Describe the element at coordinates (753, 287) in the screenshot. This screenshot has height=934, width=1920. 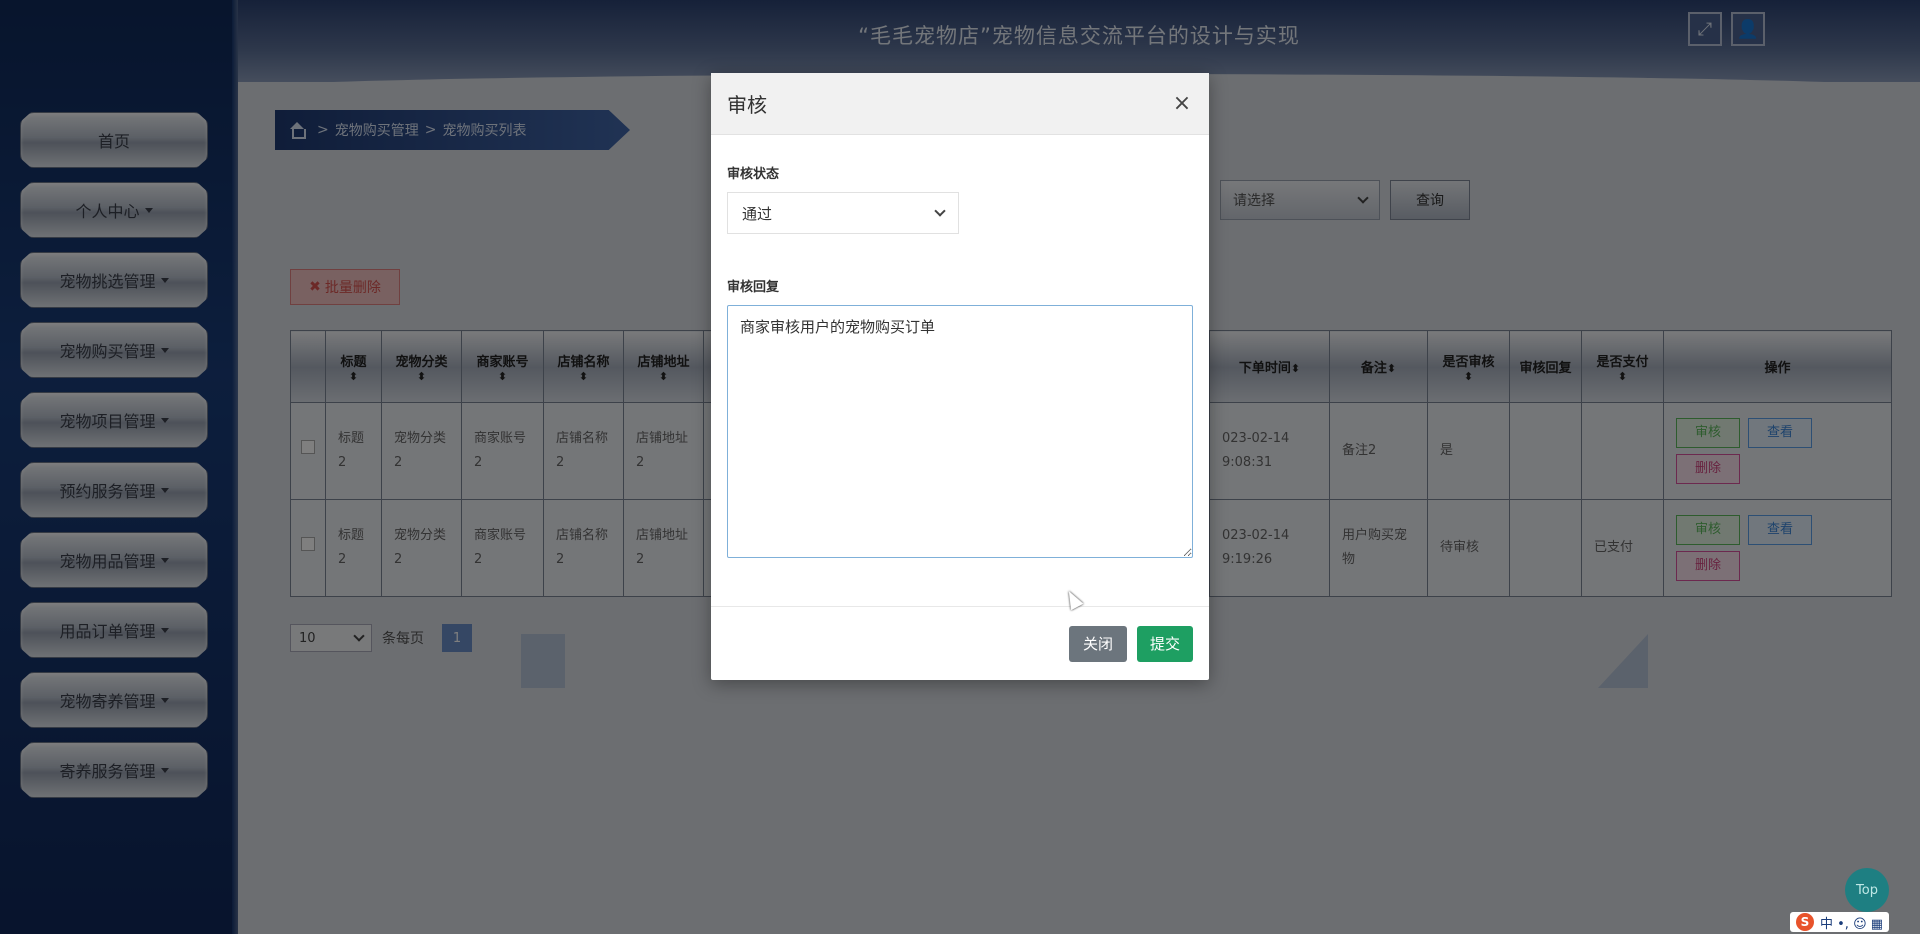
I see `reply-label: 审核回复` at that location.